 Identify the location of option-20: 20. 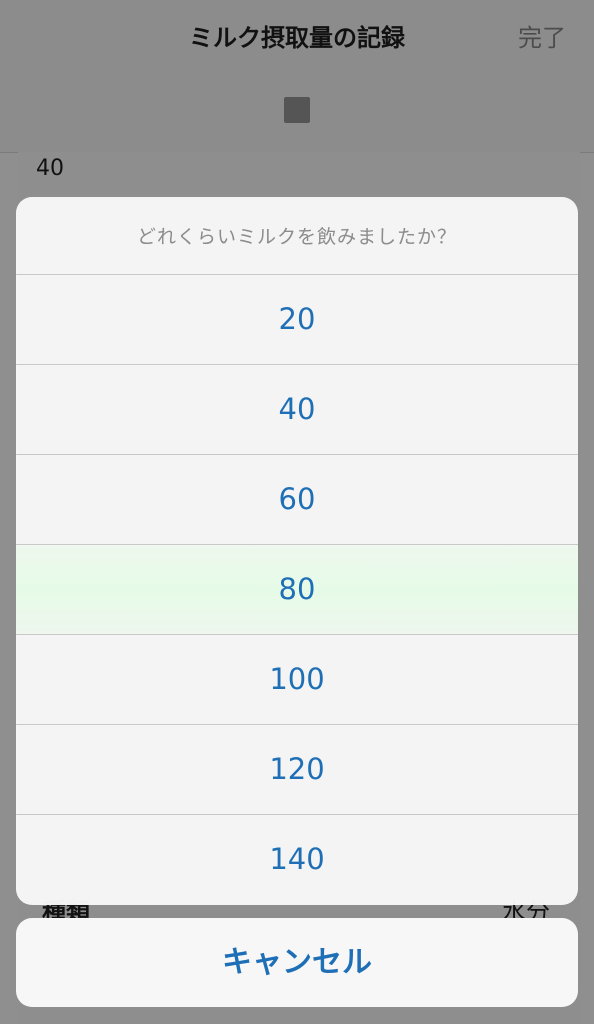
(297, 320).